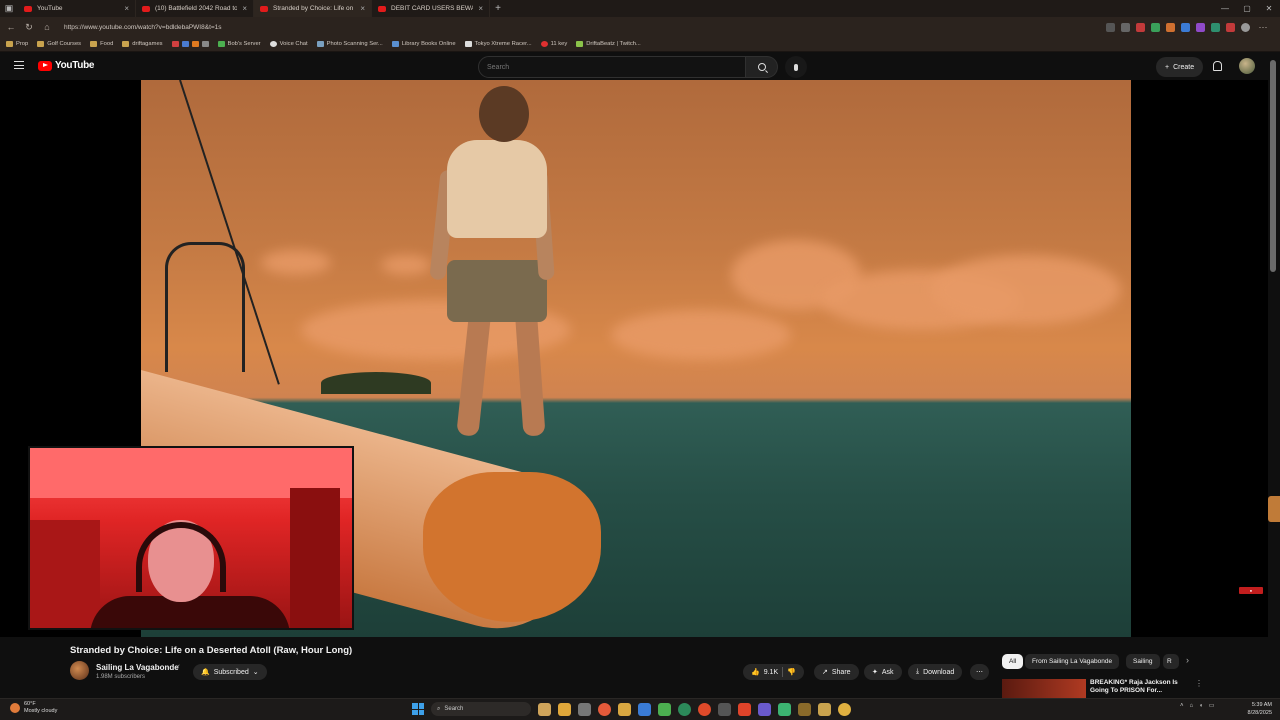 The image size is (1280, 720). What do you see at coordinates (564, 709) in the screenshot?
I see `file-explorer-icon` at bounding box center [564, 709].